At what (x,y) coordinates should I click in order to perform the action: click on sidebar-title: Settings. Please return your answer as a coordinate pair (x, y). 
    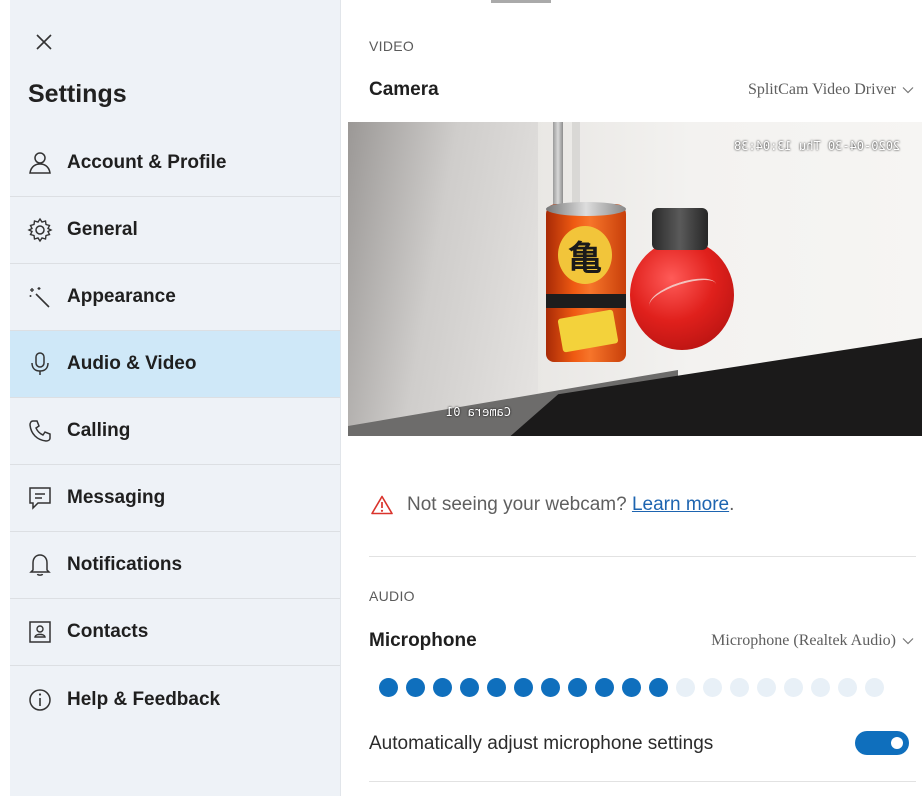
    Looking at the image, I should click on (77, 94).